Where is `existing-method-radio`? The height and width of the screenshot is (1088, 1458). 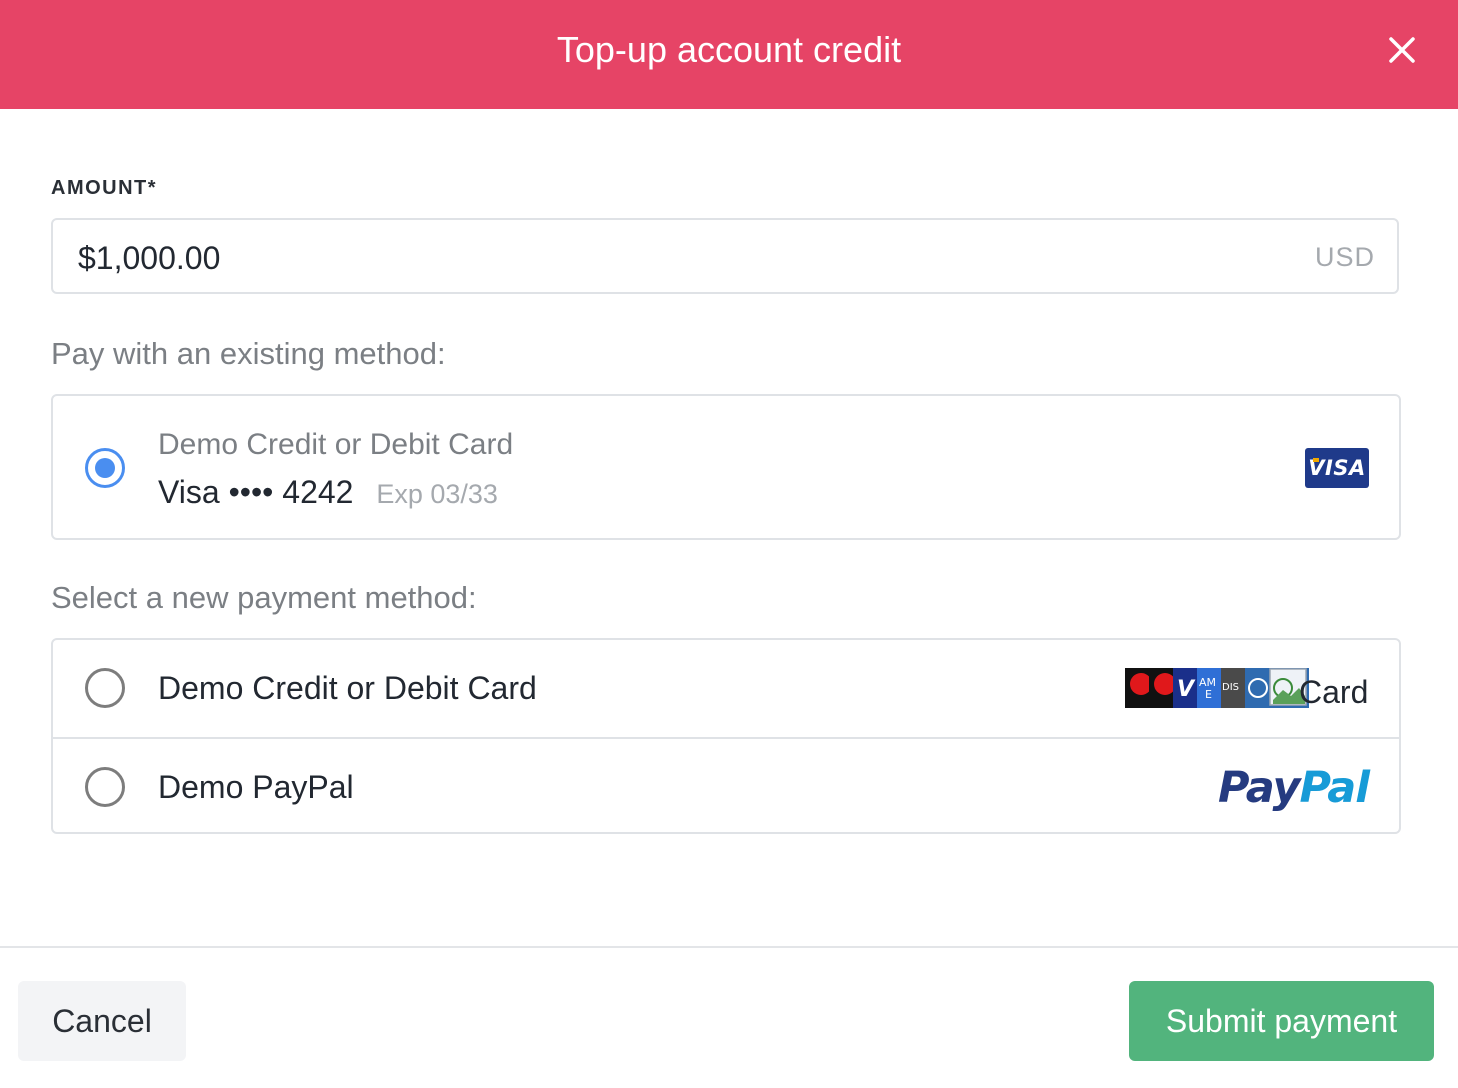 existing-method-radio is located at coordinates (105, 468).